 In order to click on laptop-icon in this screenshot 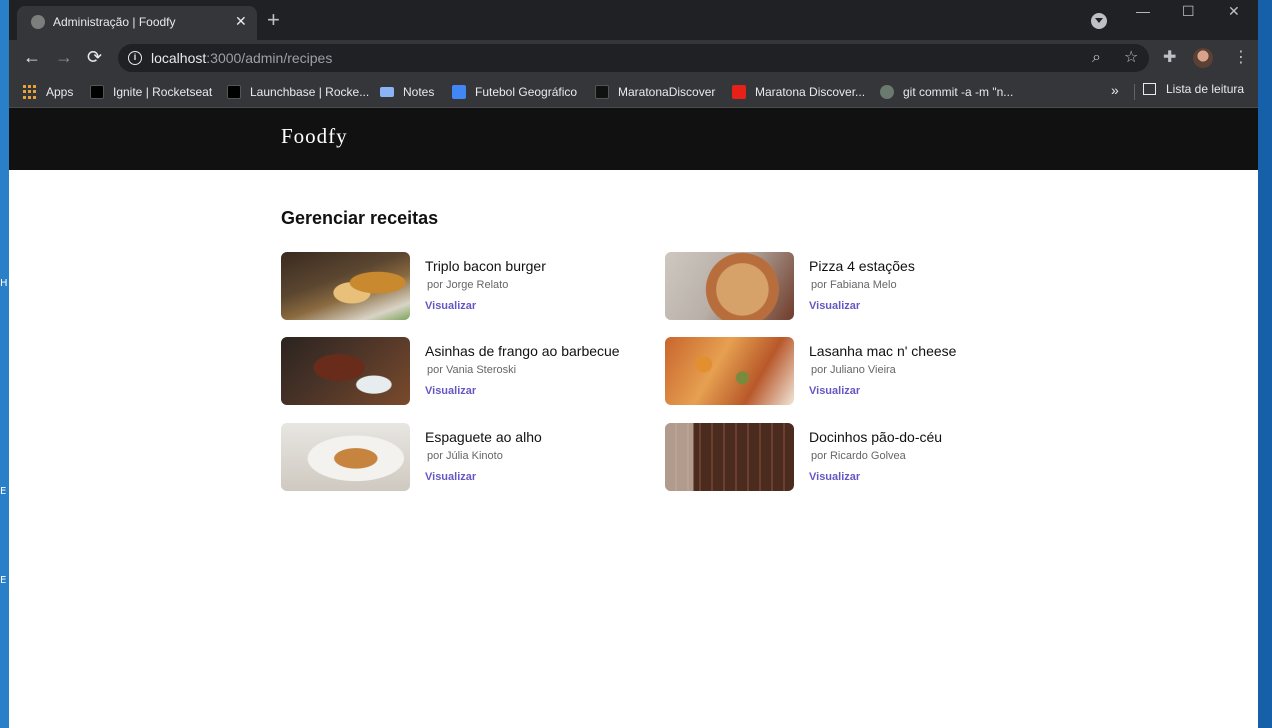, I will do `click(387, 92)`.